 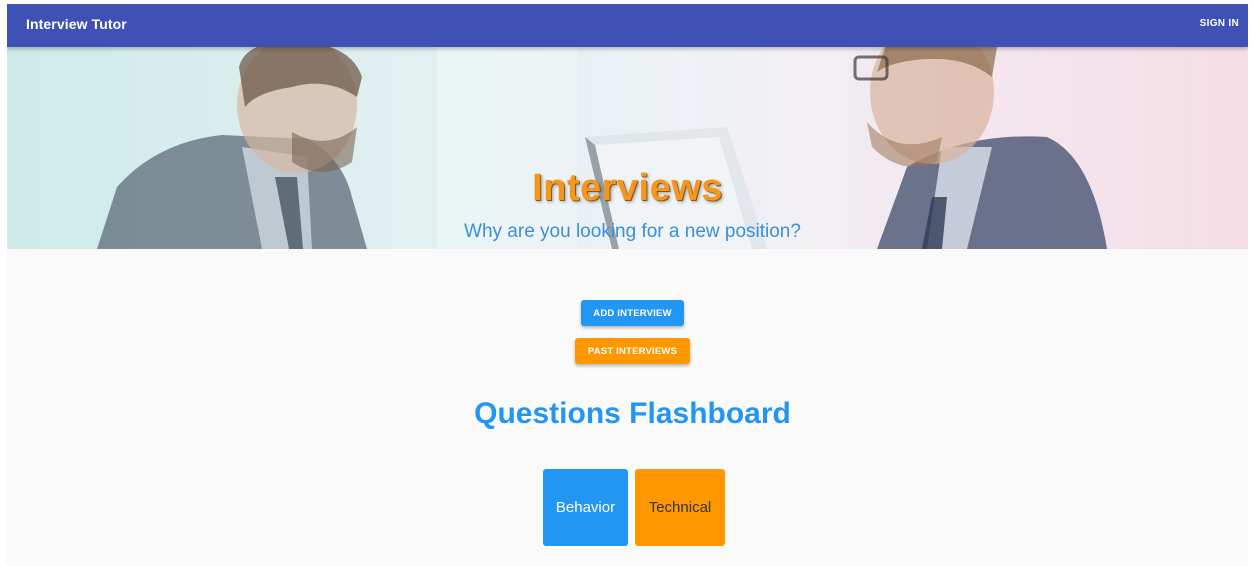 I want to click on behavior-card-label: Behavior, so click(x=585, y=507).